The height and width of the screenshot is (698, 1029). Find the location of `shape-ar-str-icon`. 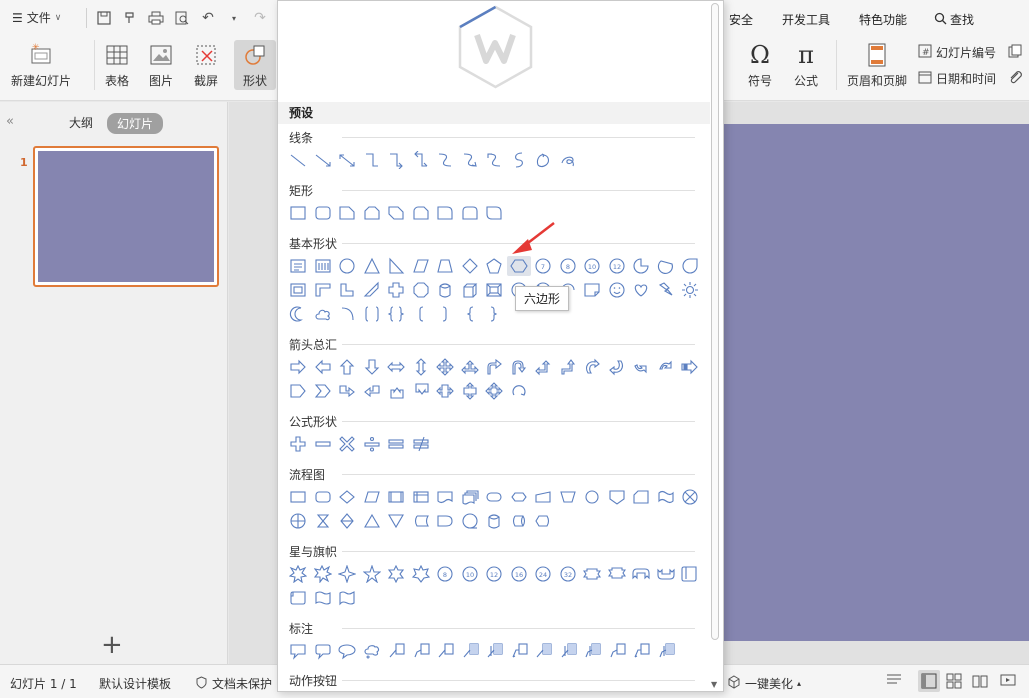

shape-ar-str-icon is located at coordinates (690, 367).